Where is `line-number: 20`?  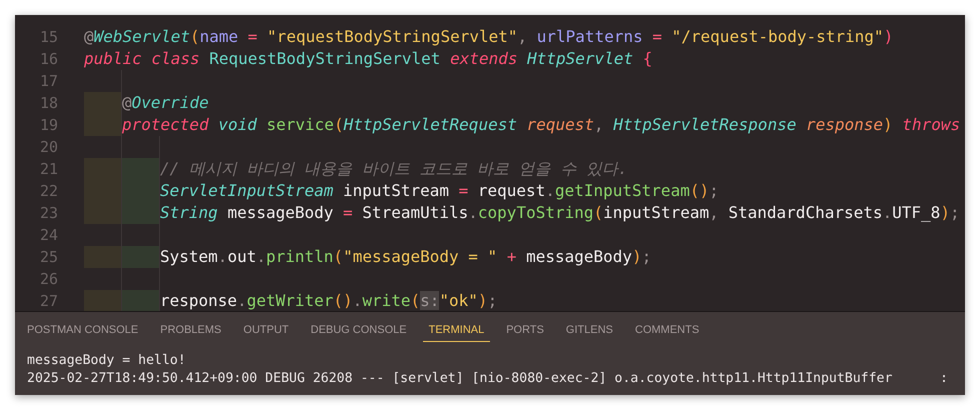
line-number: 20 is located at coordinates (48, 147).